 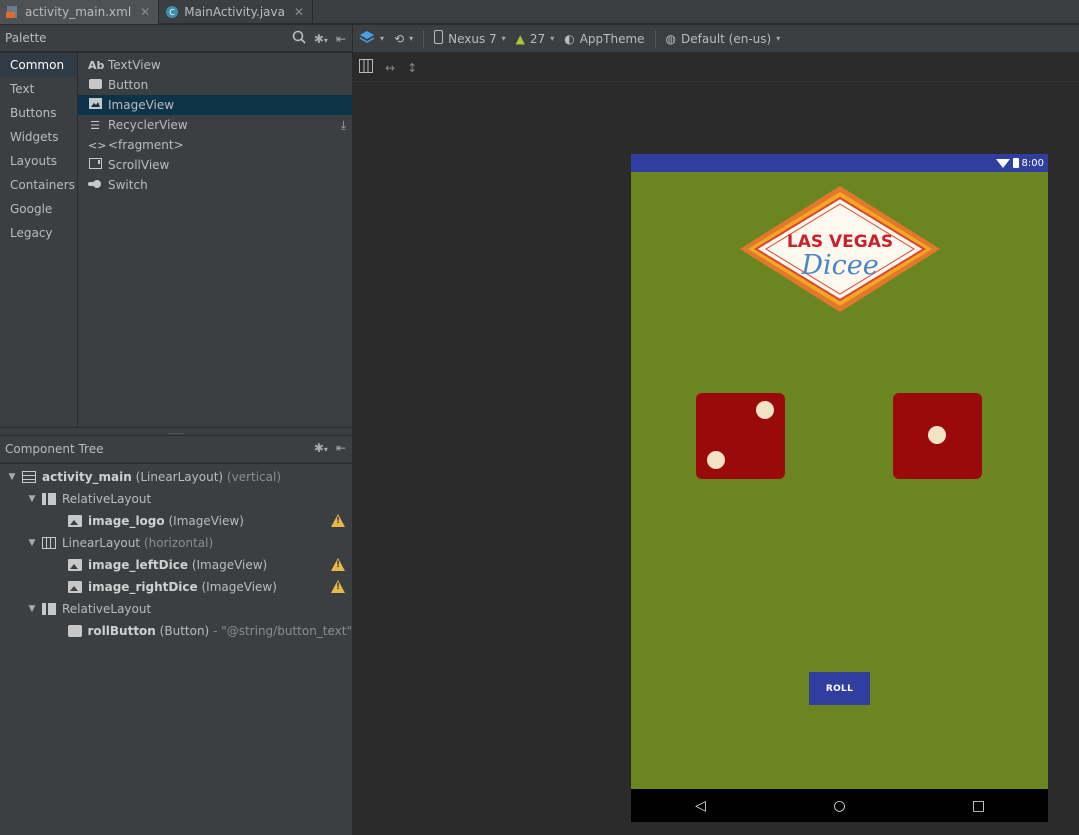 I want to click on node-type: (LinearLayout), so click(x=179, y=477).